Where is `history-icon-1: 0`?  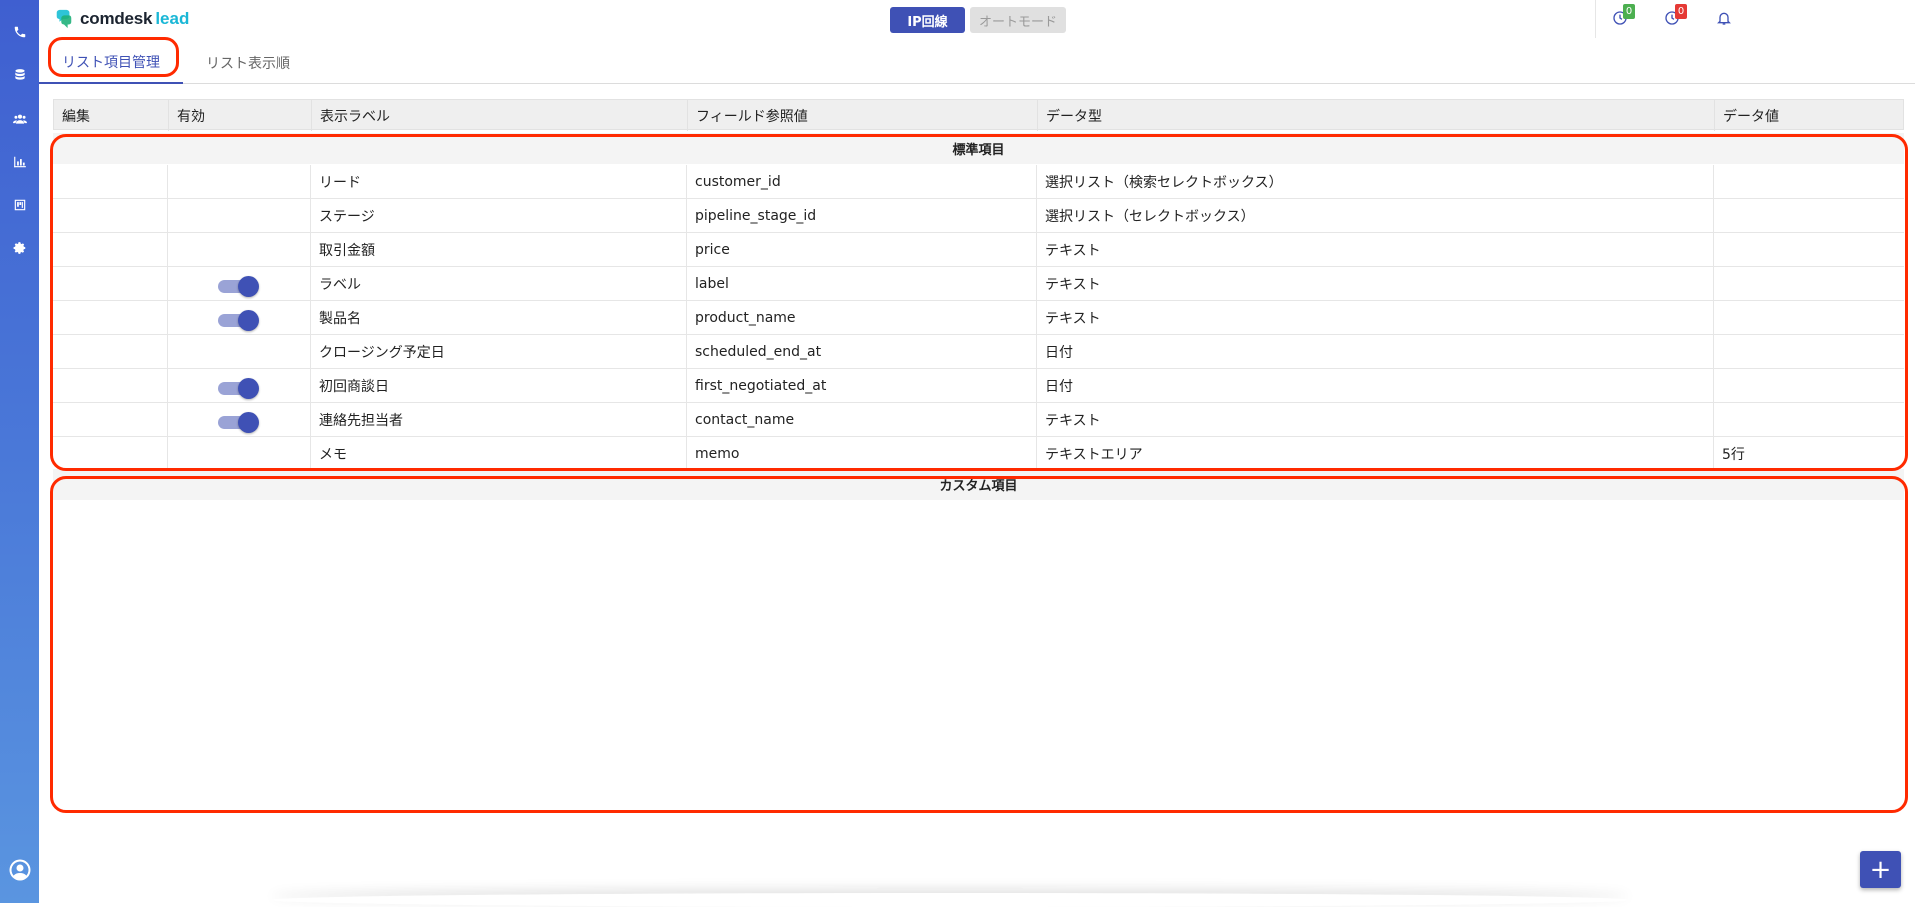 history-icon-1: 0 is located at coordinates (1623, 16).